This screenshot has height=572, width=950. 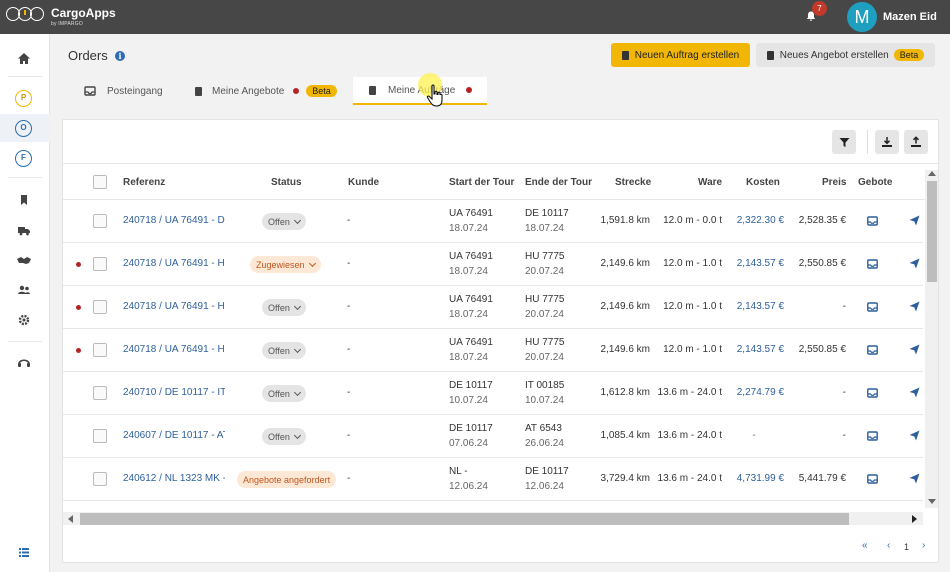 I want to click on sidebar: P O F, so click(x=25, y=303).